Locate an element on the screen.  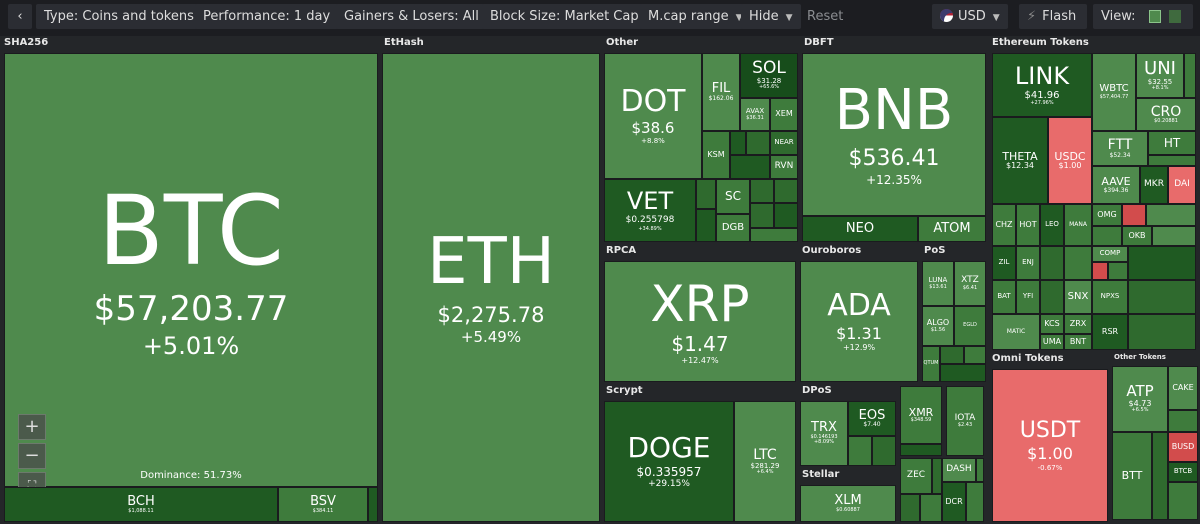
tile-near: NEAR is located at coordinates (784, 143).